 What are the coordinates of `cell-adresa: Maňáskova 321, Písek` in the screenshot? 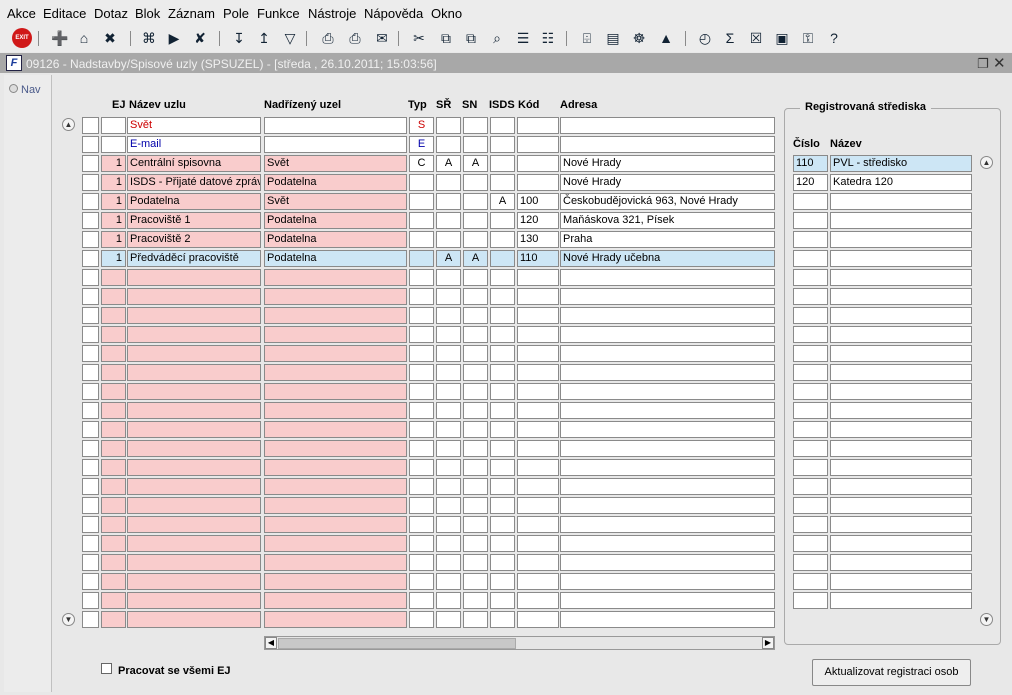 It's located at (667, 220).